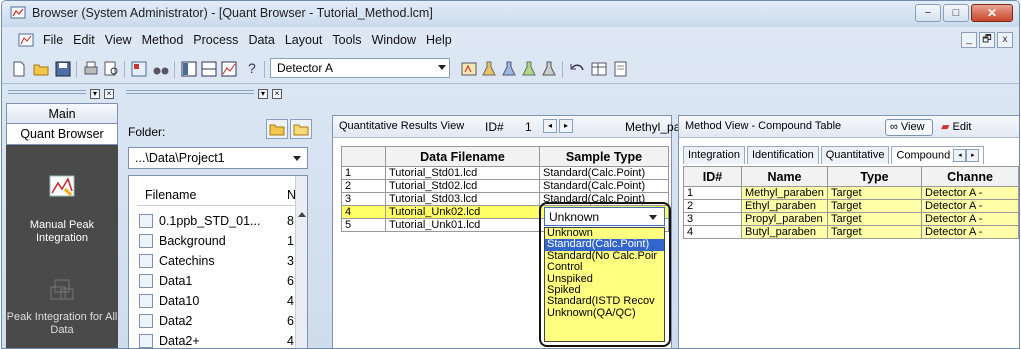 The height and width of the screenshot is (349, 1021). Describe the element at coordinates (189, 69) in the screenshot. I see `view-single-icon` at that location.